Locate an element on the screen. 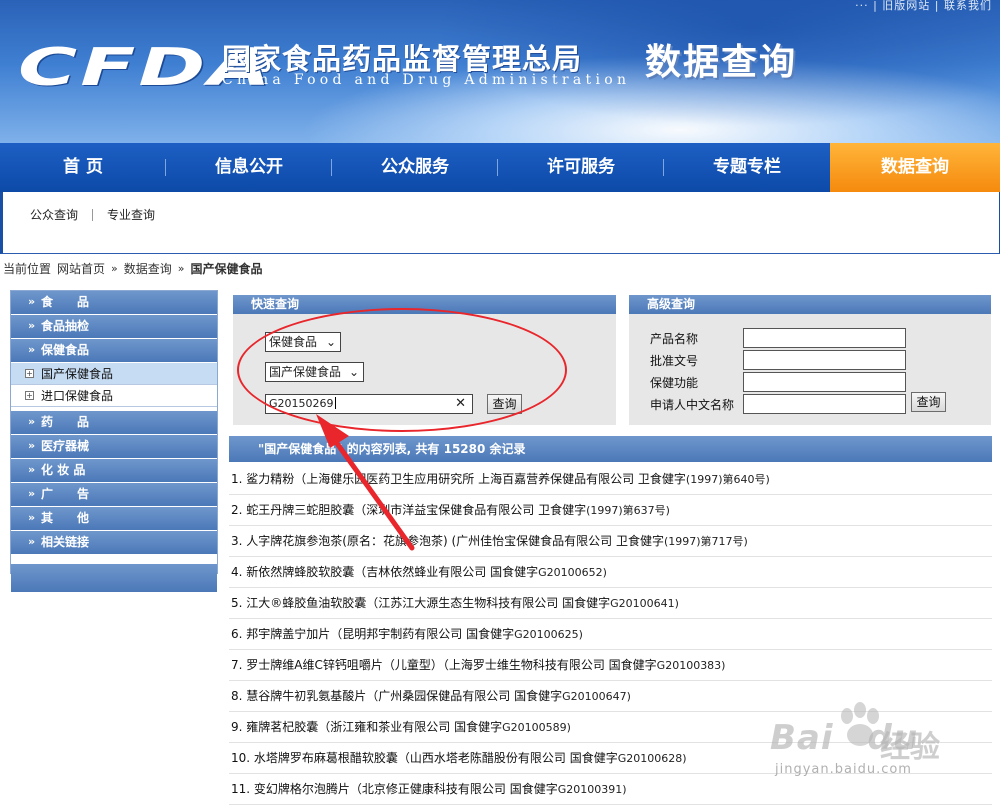 This screenshot has height=809, width=1000. nav-topics-label: 专题专栏 is located at coordinates (747, 167).